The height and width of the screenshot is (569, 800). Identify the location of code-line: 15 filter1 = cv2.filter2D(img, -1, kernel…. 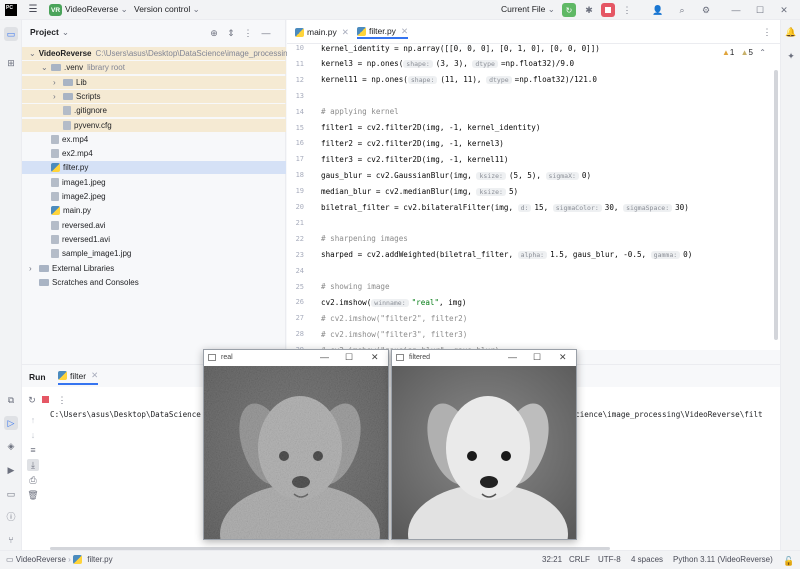
(533, 128).